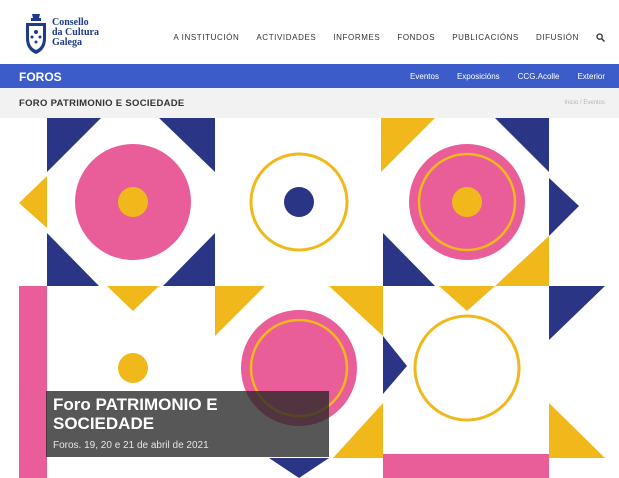  Describe the element at coordinates (87, 33) in the screenshot. I see `logo-wordmark: Consello da Cultura Galega` at that location.